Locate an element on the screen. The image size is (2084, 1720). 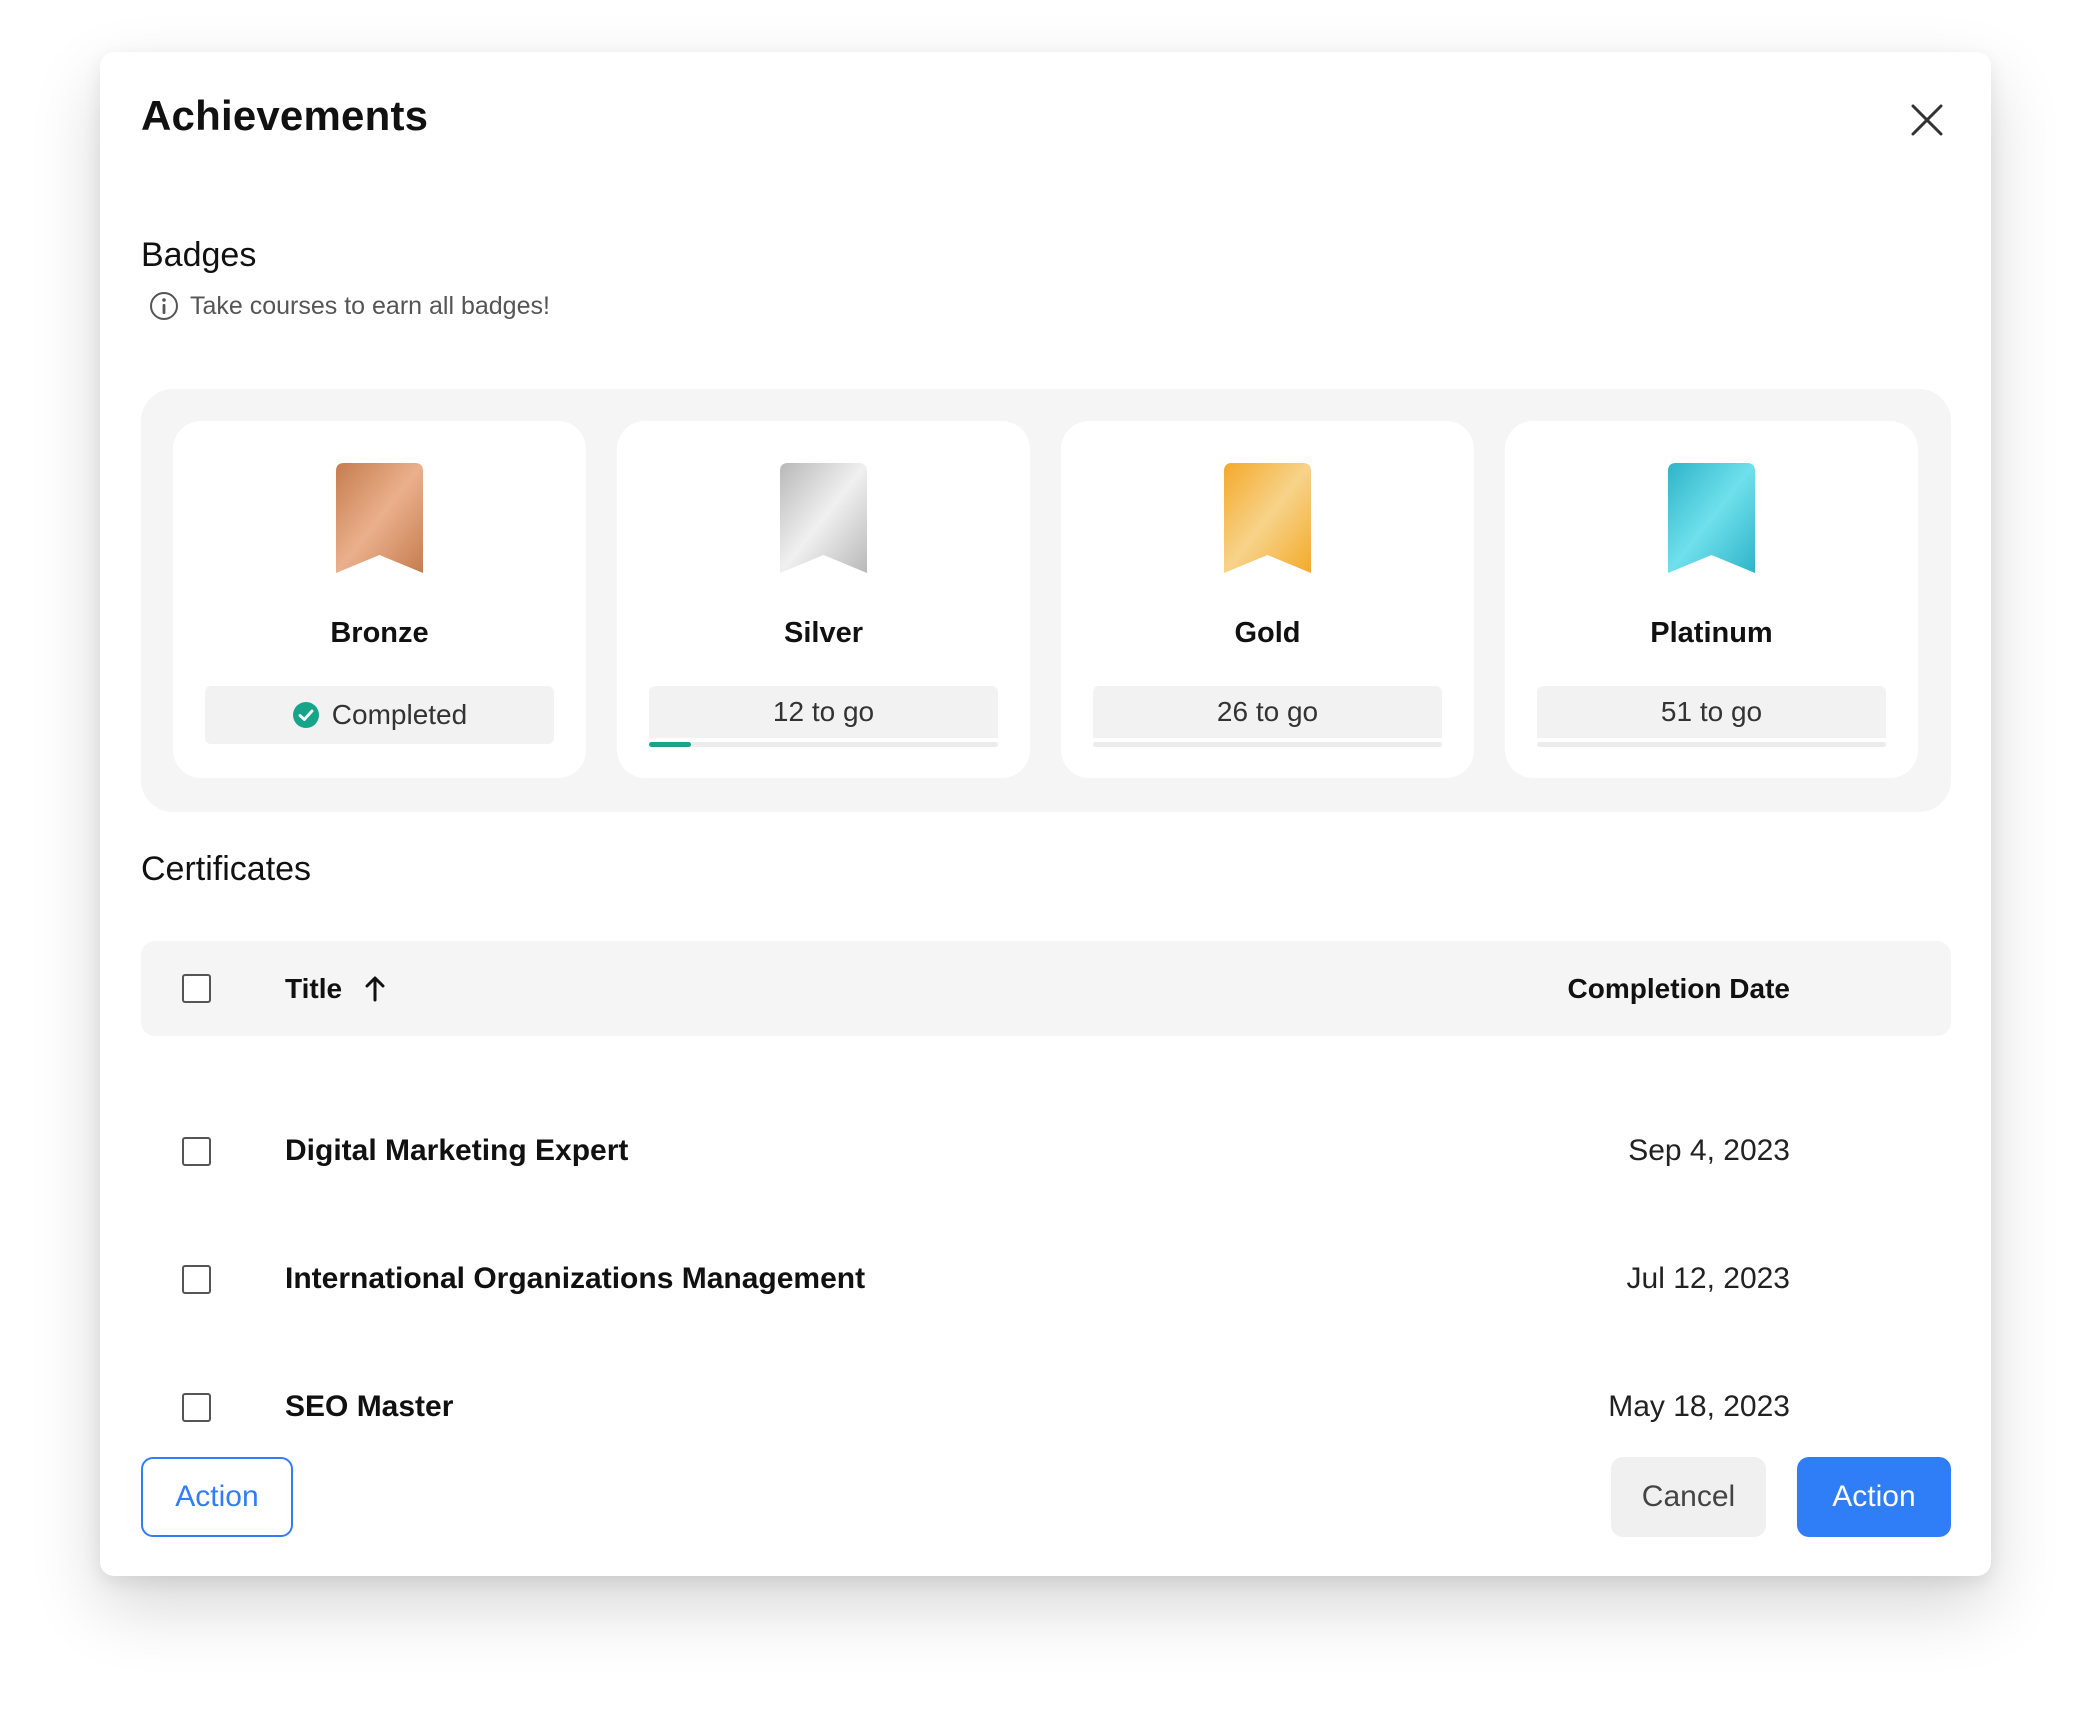
close-button is located at coordinates (1927, 120).